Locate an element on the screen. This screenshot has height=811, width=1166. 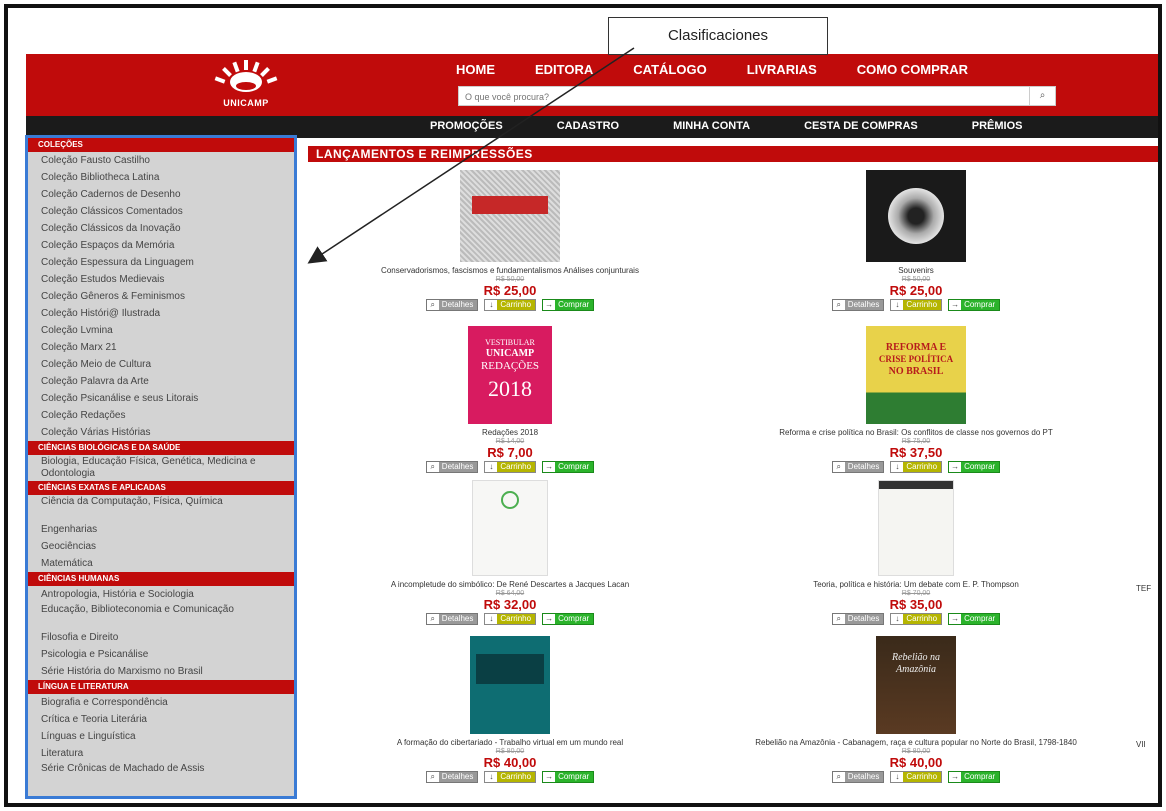
details-label: Detalhes is located at coordinates (457, 776).